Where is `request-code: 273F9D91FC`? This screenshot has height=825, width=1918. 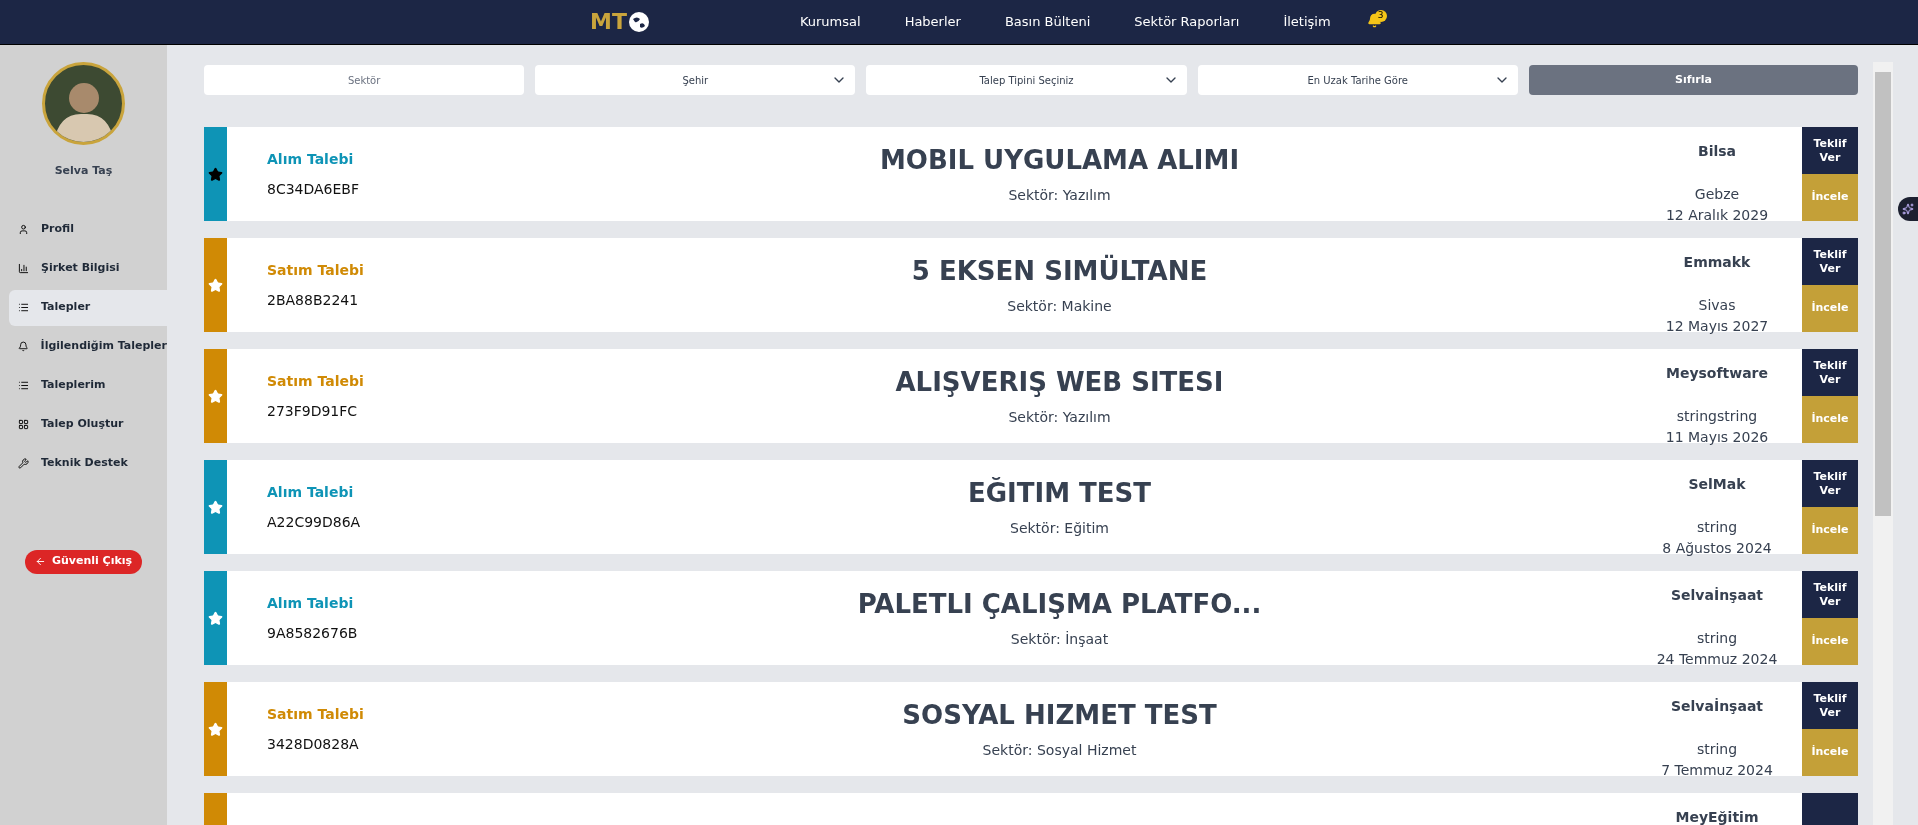
request-code: 273F9D91FC is located at coordinates (313, 411).